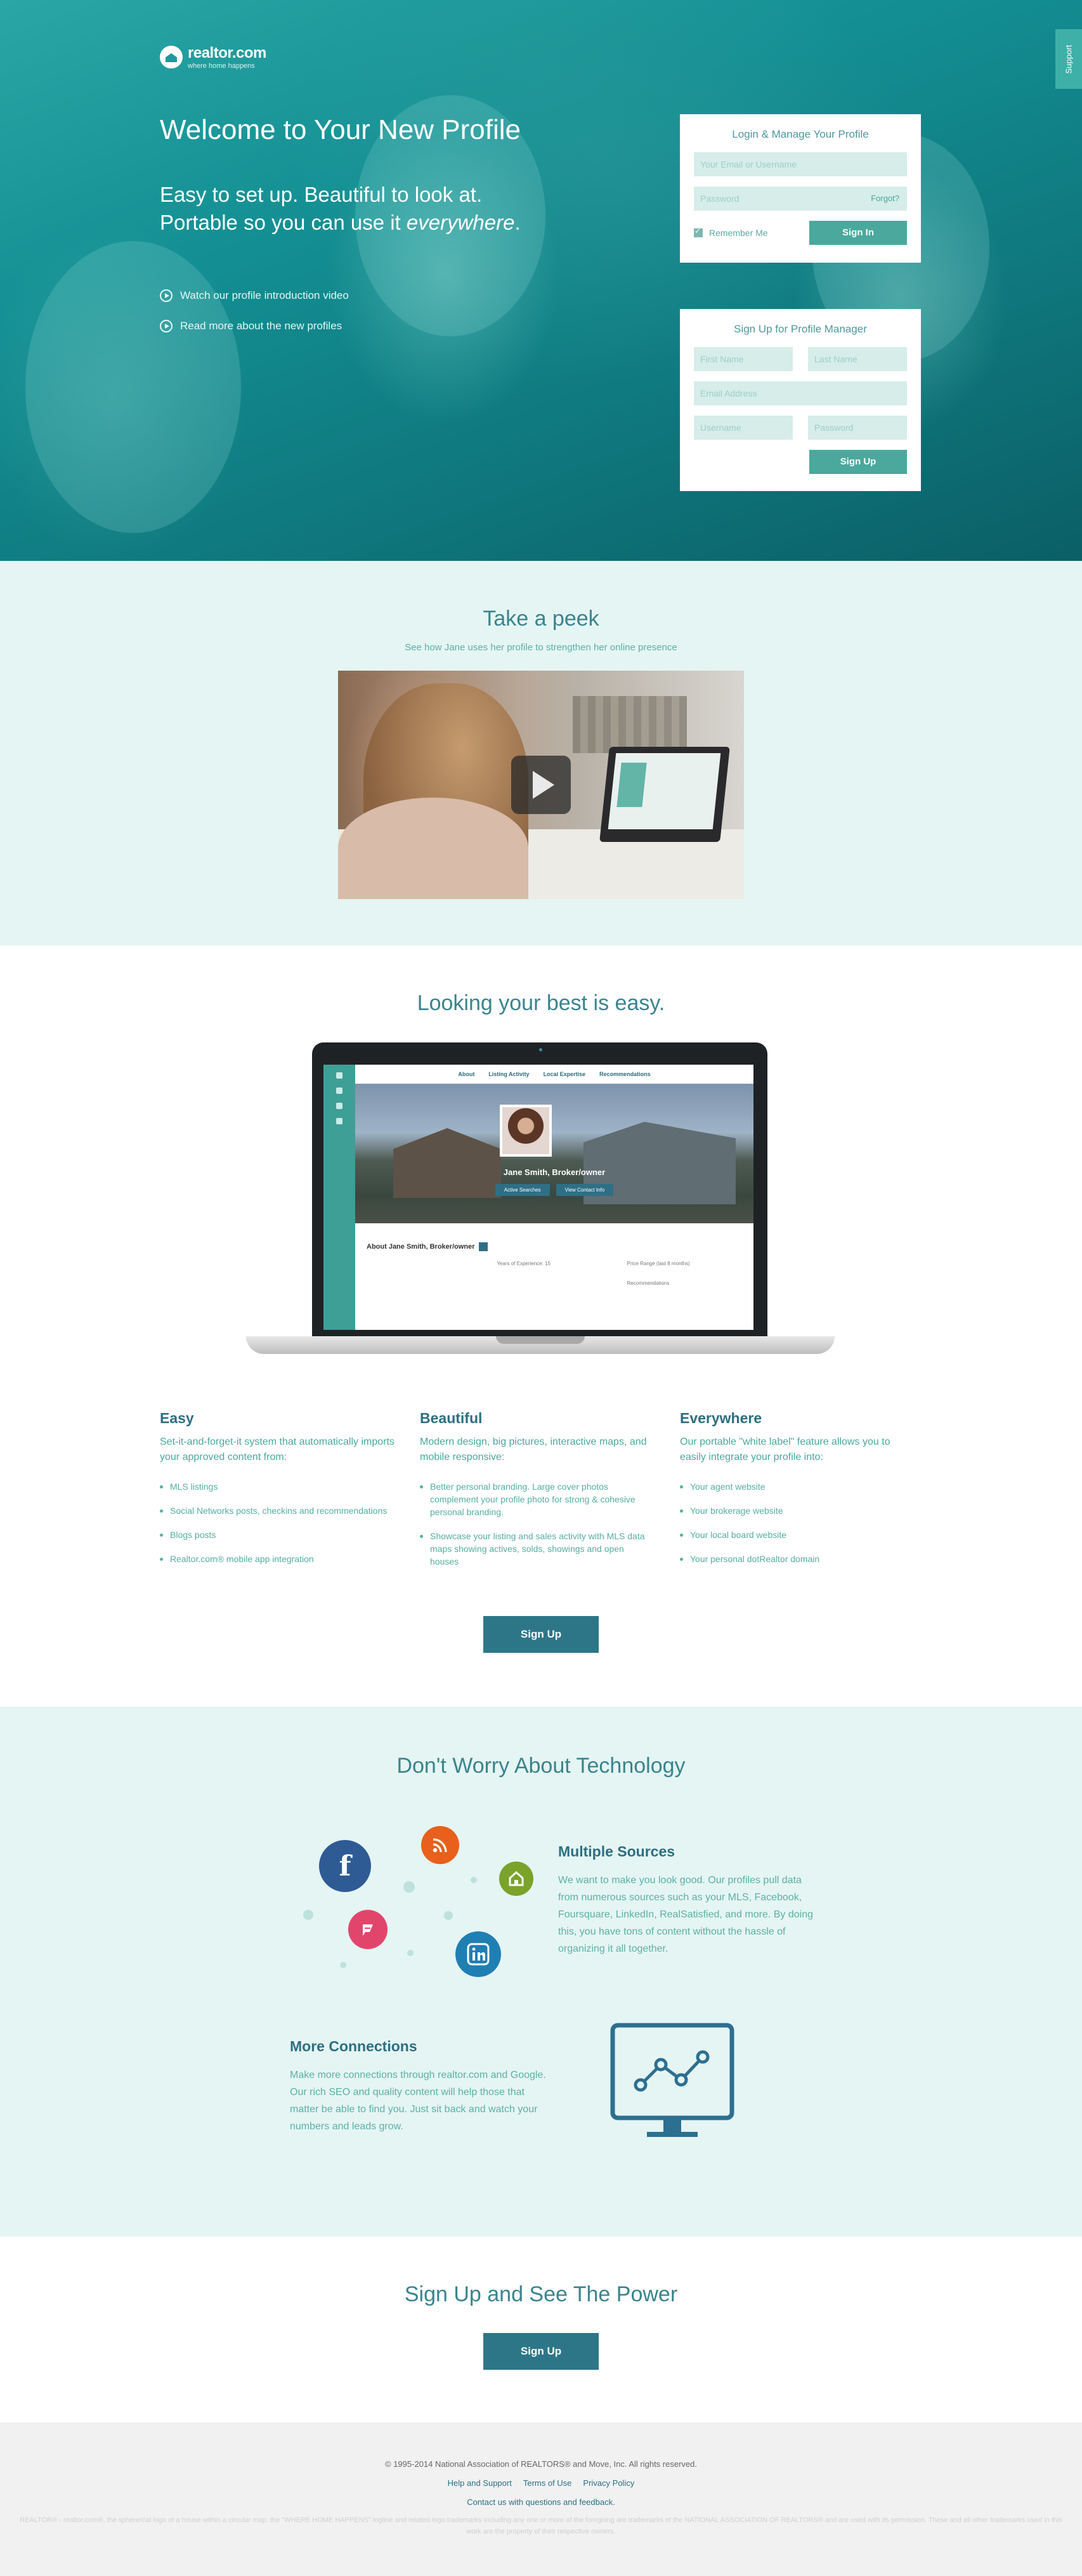  What do you see at coordinates (541, 2351) in the screenshot?
I see `power-signup-button: Sign Up` at bounding box center [541, 2351].